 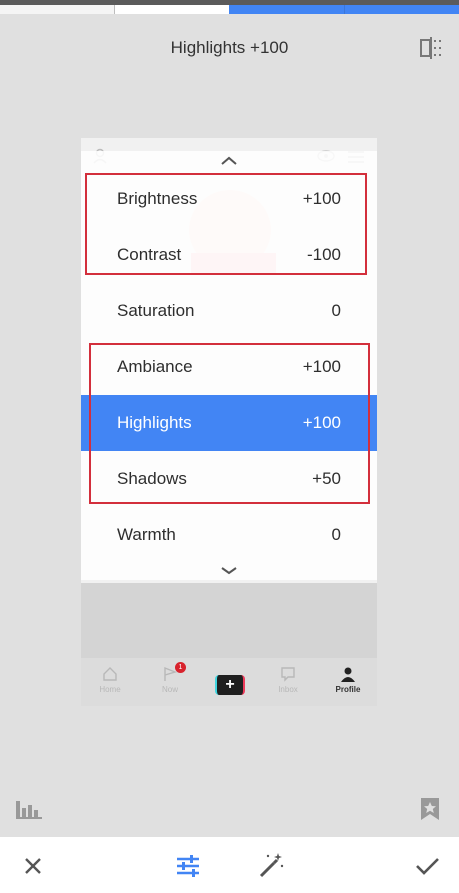 I want to click on magic-wand-icon, so click(x=271, y=866).